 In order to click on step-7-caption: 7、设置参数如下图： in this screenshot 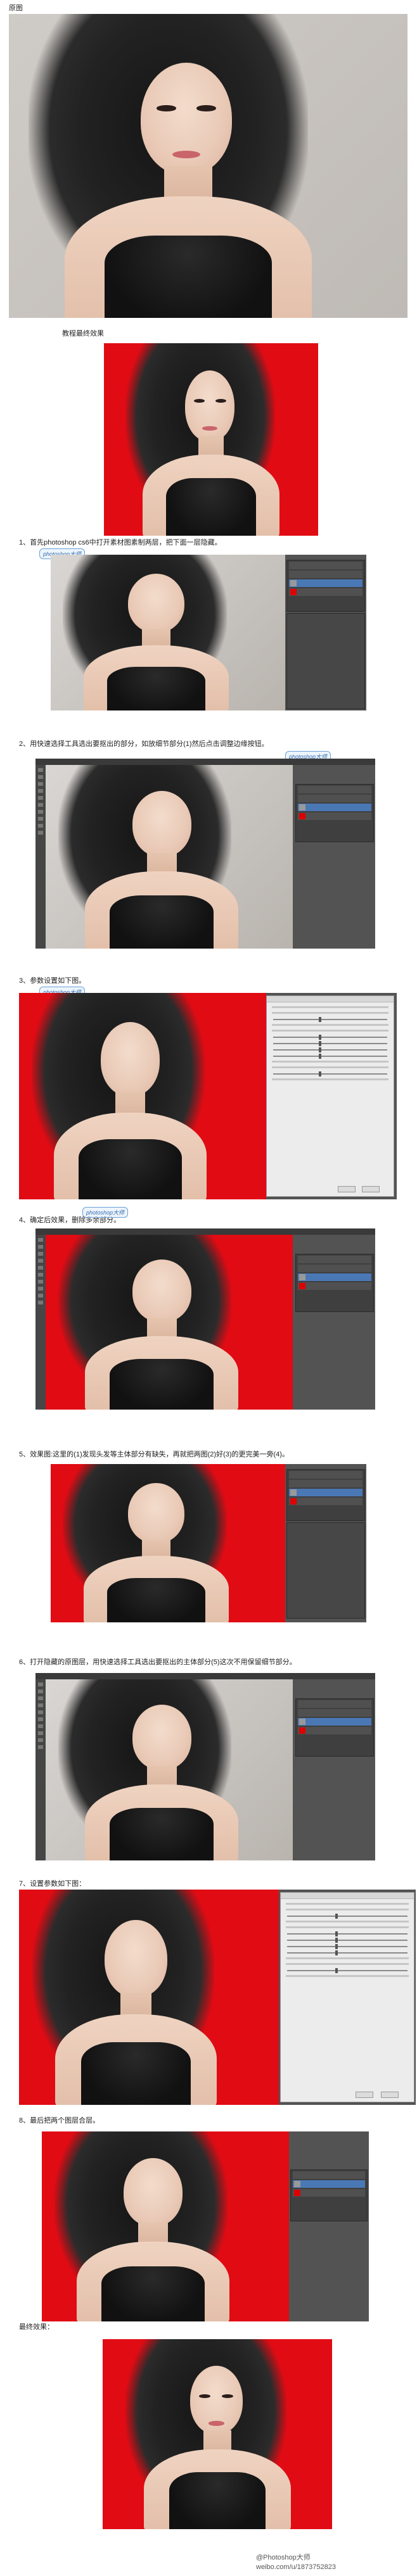, I will do `click(52, 1883)`.